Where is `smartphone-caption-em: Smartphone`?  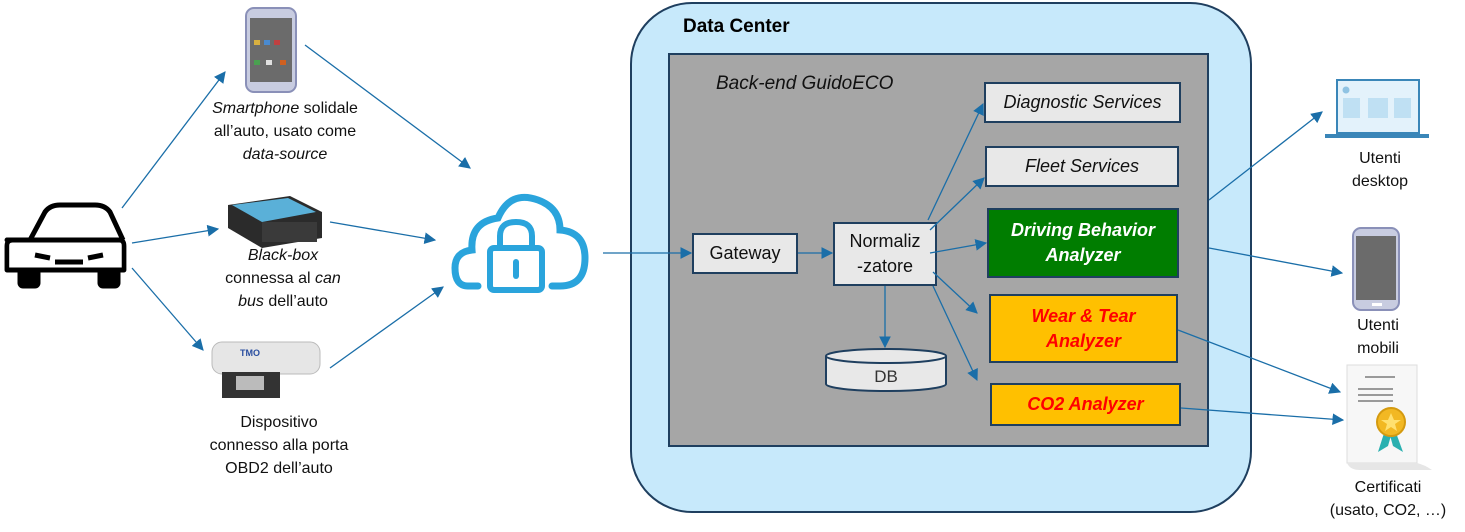
smartphone-caption-em: Smartphone is located at coordinates (256, 108).